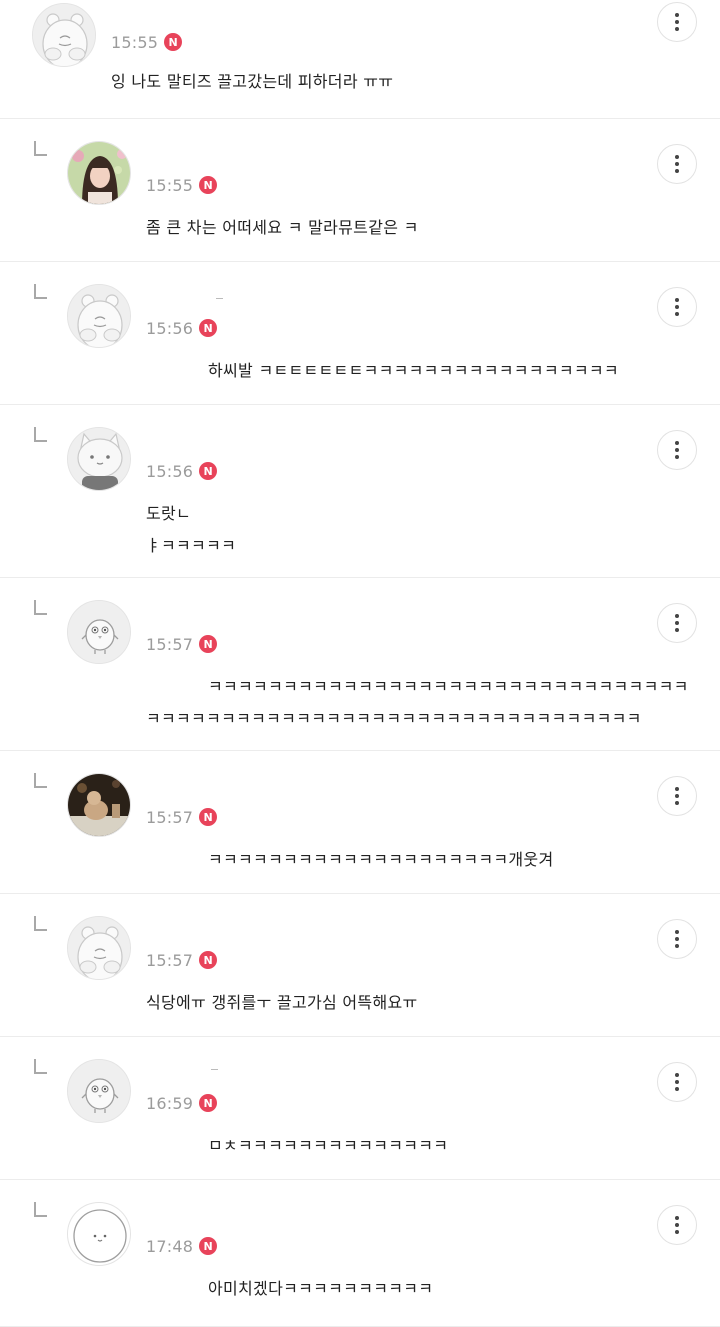 The width and height of the screenshot is (720, 1327). What do you see at coordinates (360, 333) in the screenshot?
I see `reply-comment: 15:56 N 하씨발 ㅋㅌㅌㅌㅌㅌㅌㅋㅋㅋㅋㅋㅋㅋㅋㅋㅋㅋㅋㅋㅋㅋㅋㅋ` at bounding box center [360, 333].